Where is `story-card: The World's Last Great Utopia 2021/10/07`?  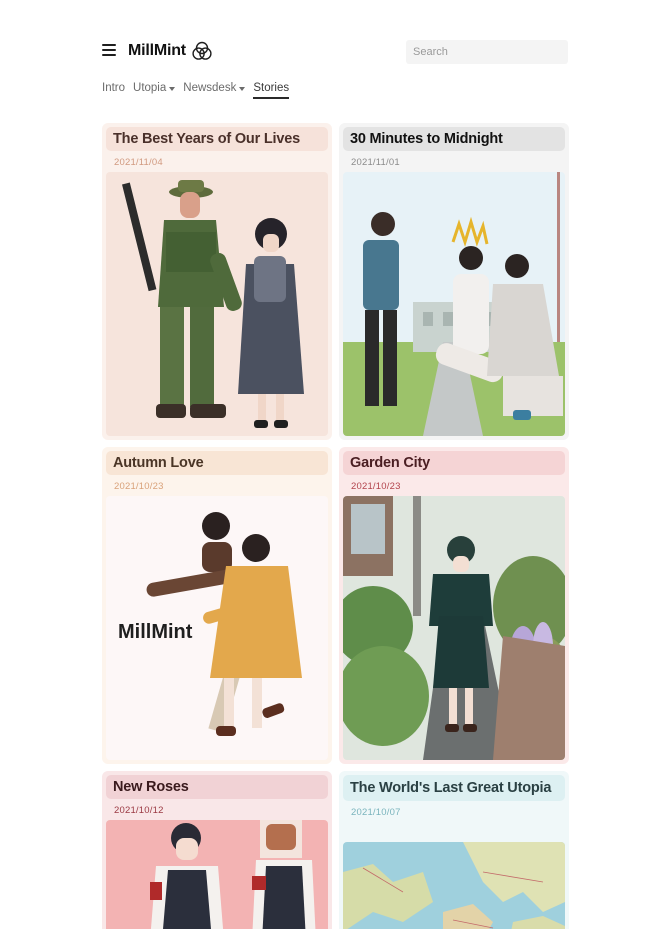
story-card: The World's Last Great Utopia 2021/10/07 is located at coordinates (454, 850).